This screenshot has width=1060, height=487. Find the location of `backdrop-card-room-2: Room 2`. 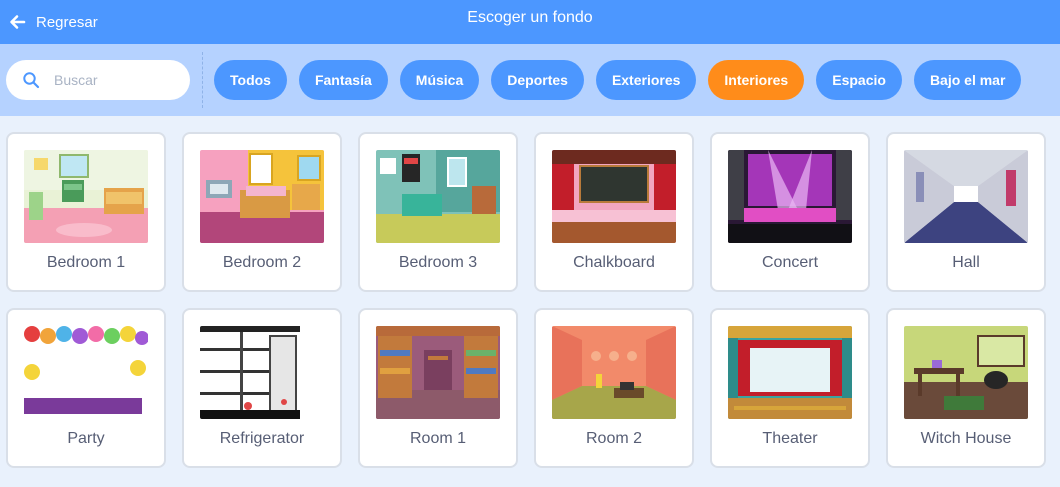

backdrop-card-room-2: Room 2 is located at coordinates (614, 388).